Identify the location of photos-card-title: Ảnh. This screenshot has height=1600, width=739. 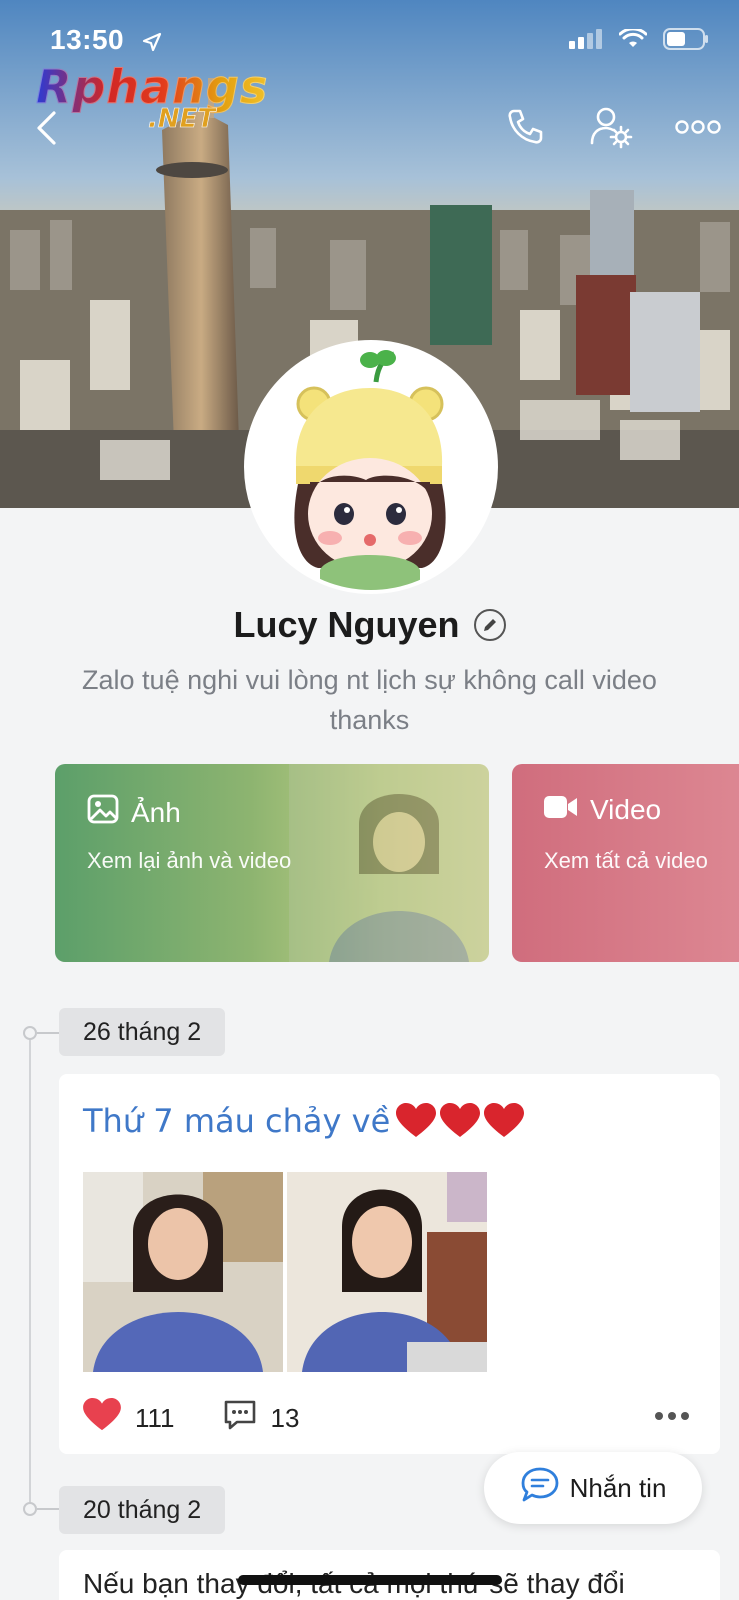
(156, 812).